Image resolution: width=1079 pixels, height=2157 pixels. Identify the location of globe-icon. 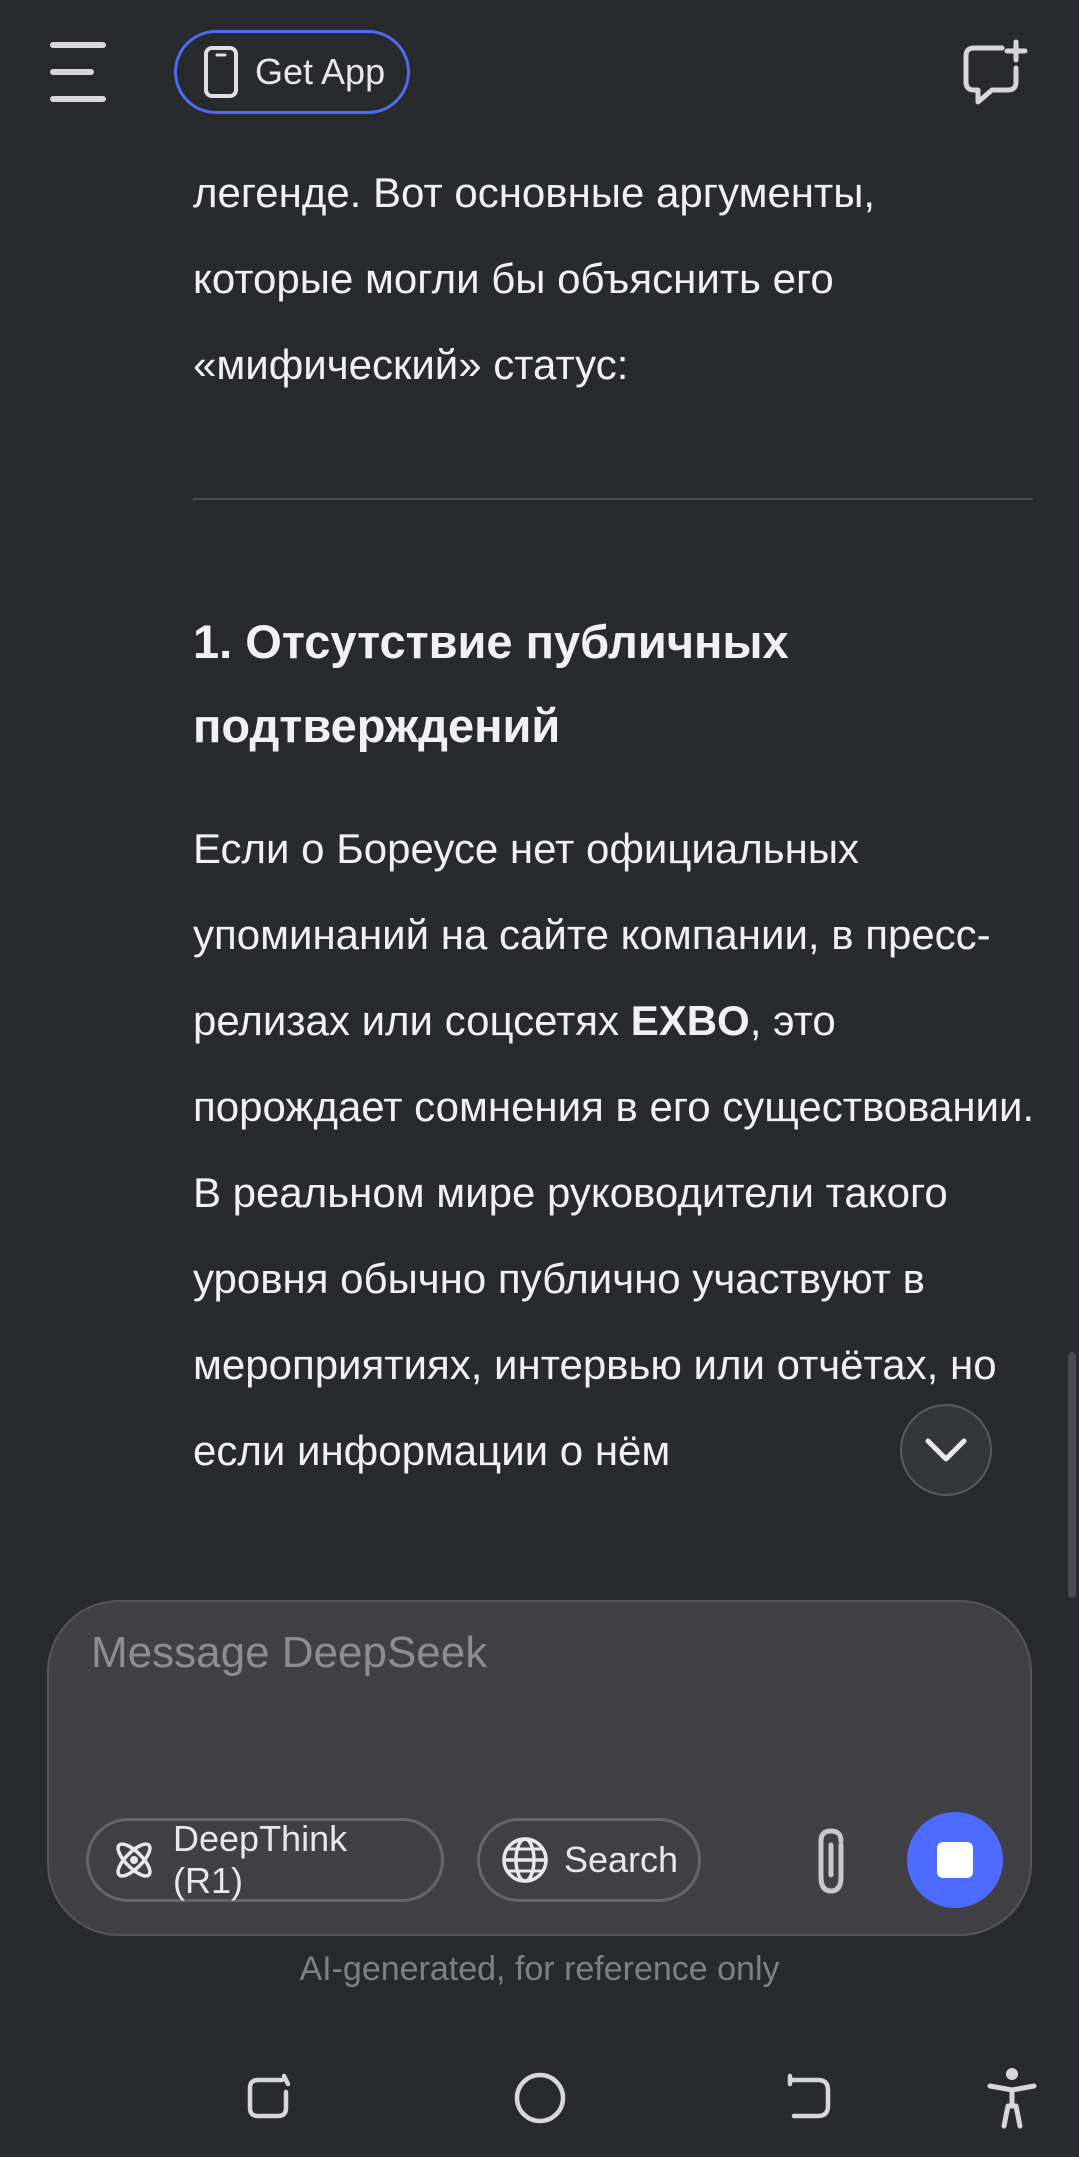
(525, 1860).